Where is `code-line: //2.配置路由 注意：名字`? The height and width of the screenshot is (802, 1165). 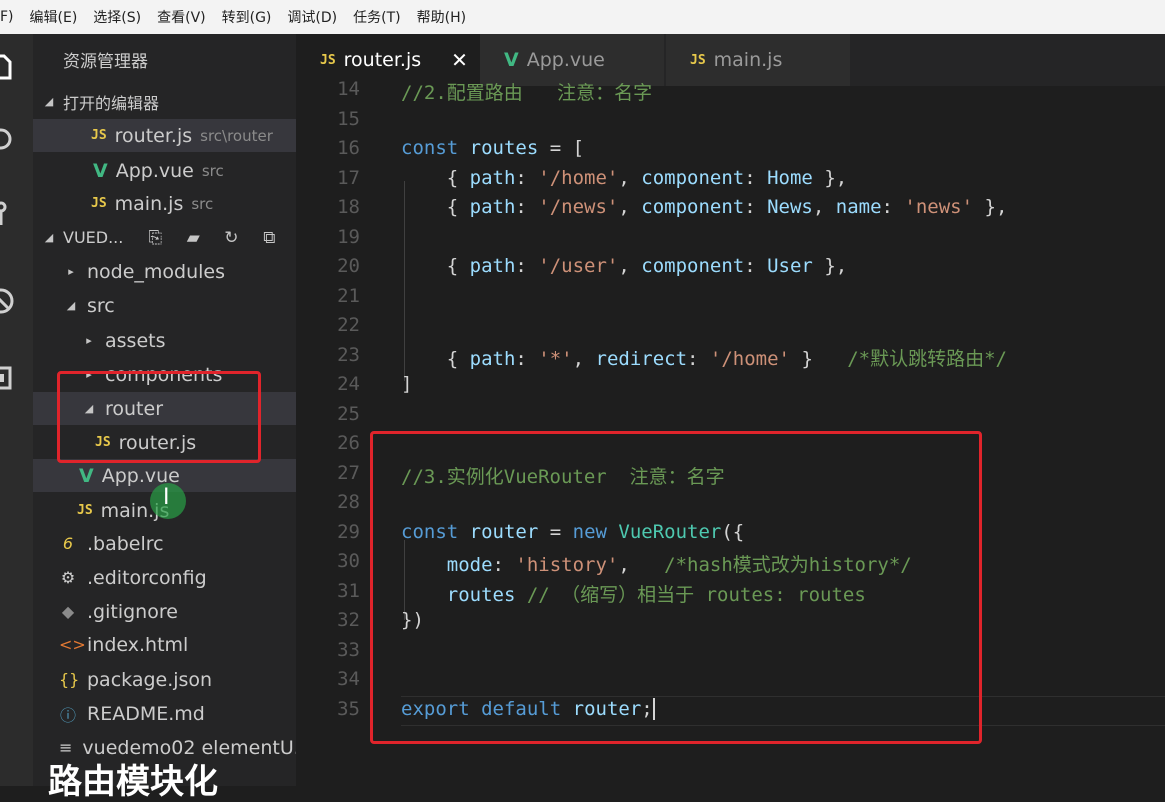 code-line: //2.配置路由 注意：名字 is located at coordinates (526, 91).